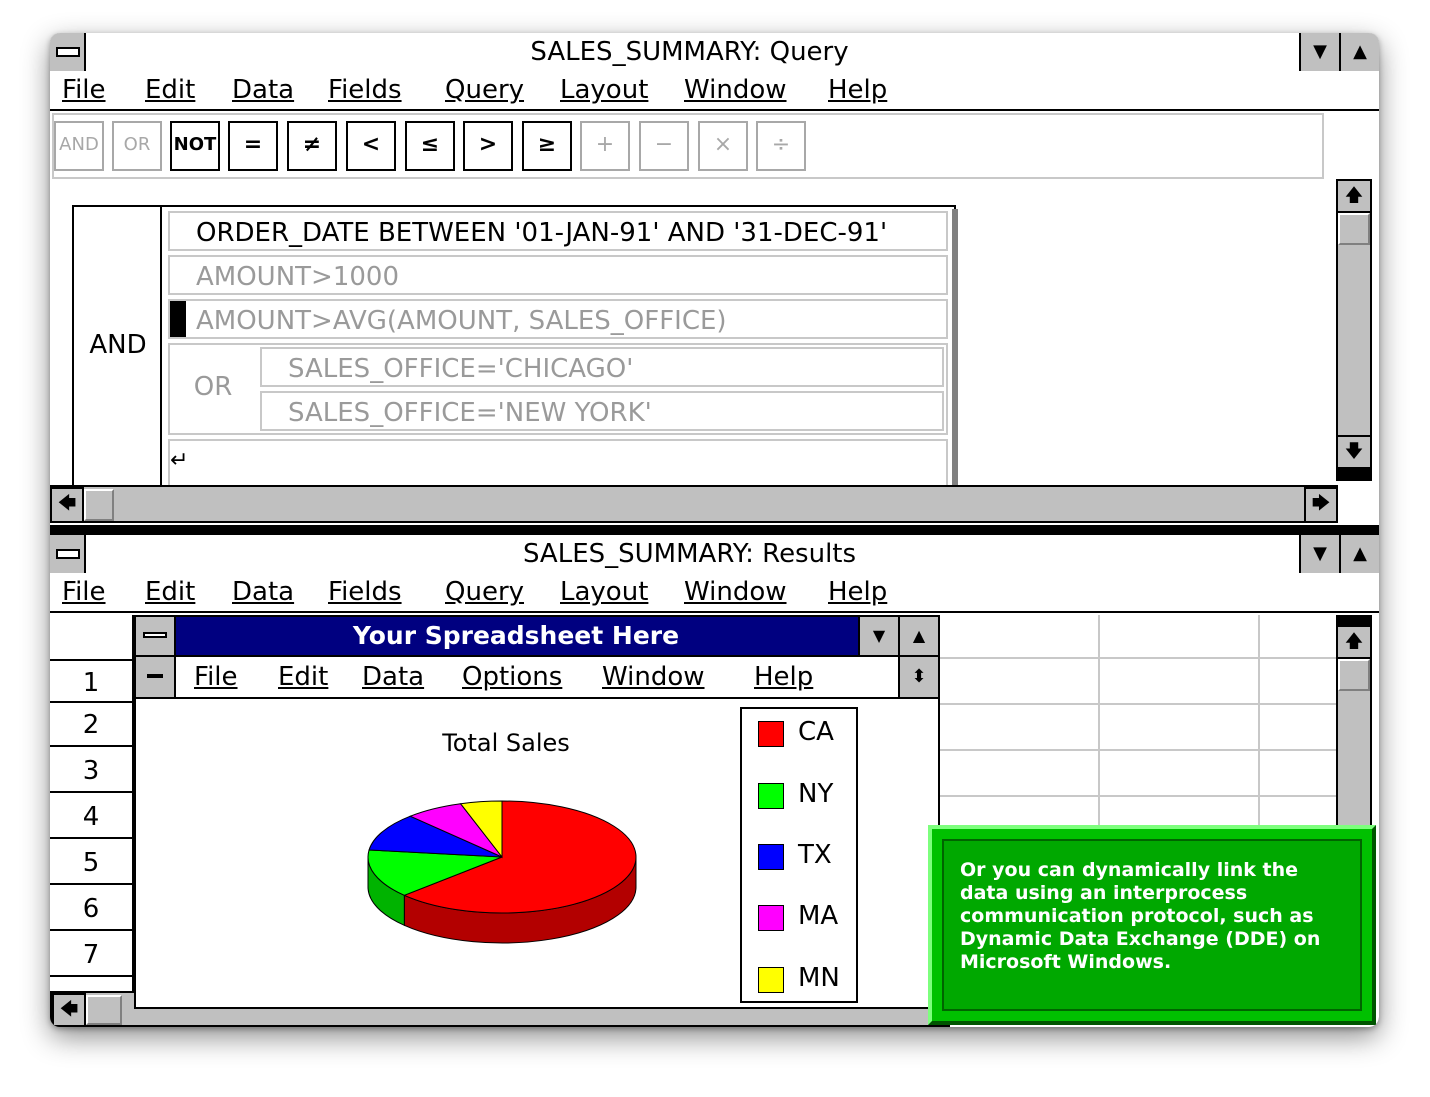  I want to click on not-equals-button: ≠, so click(312, 146).